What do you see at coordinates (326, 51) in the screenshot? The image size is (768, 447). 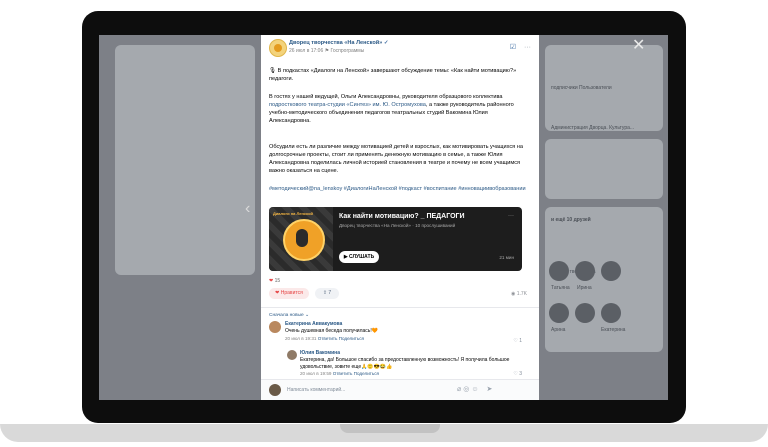 I see `post-meta: 26 июл в 17:06 ⚑ Госпрограммы` at bounding box center [326, 51].